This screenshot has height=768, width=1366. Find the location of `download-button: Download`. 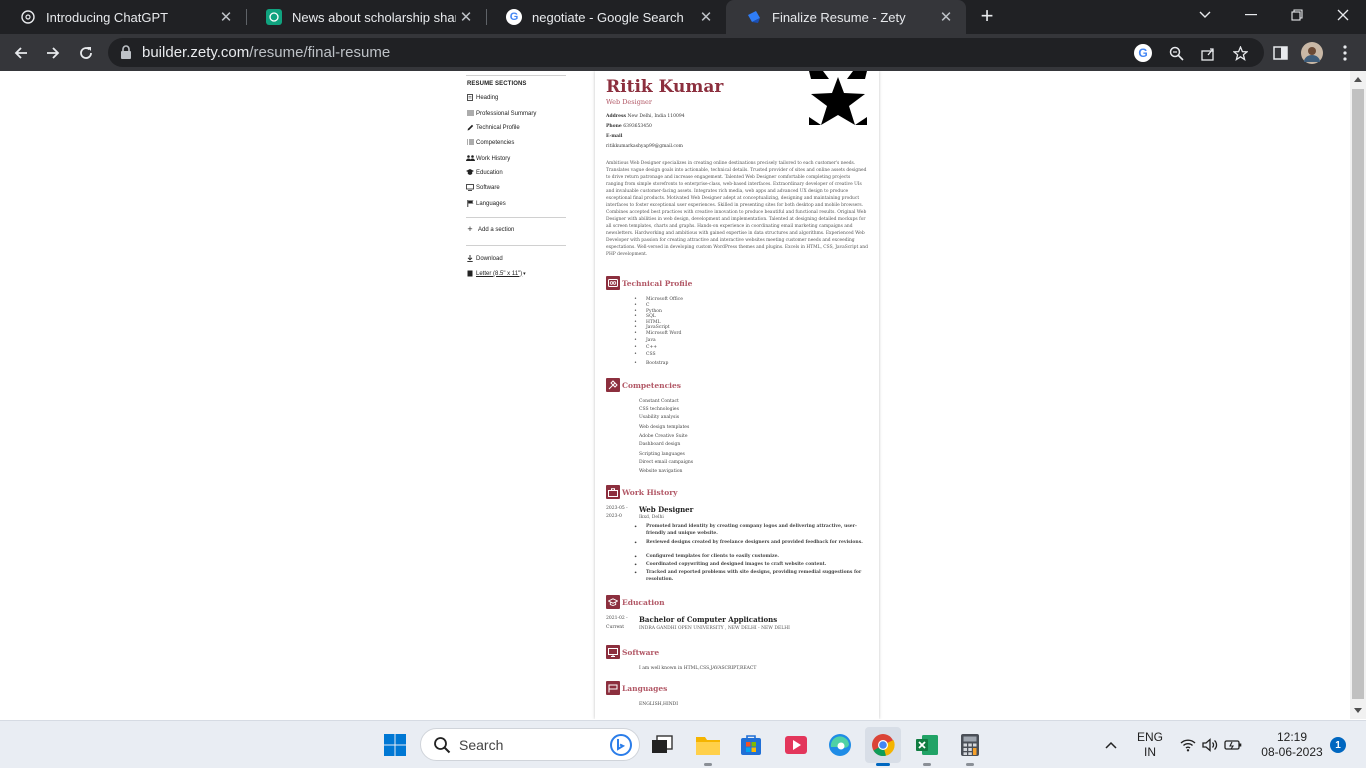

download-button: Download is located at coordinates (484, 258).